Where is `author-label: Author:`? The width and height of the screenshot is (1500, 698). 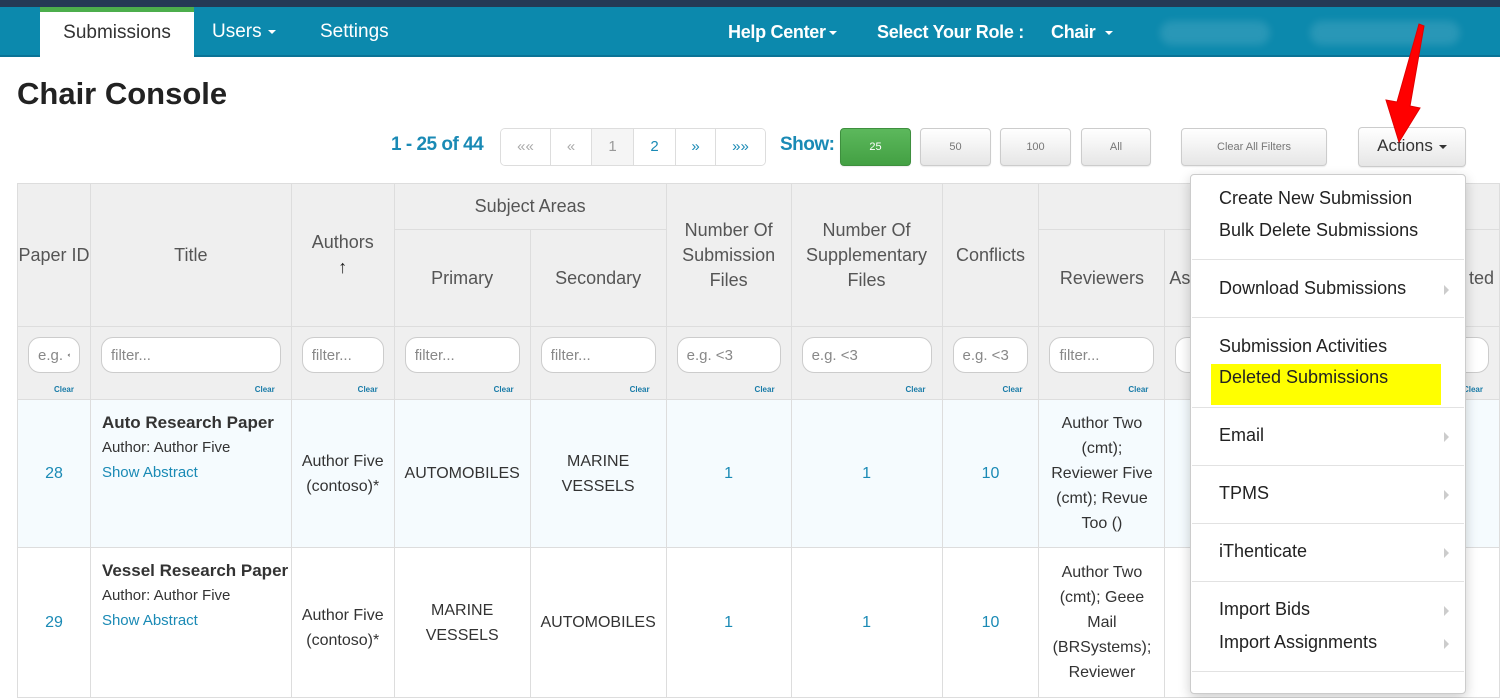
author-label: Author: is located at coordinates (126, 595).